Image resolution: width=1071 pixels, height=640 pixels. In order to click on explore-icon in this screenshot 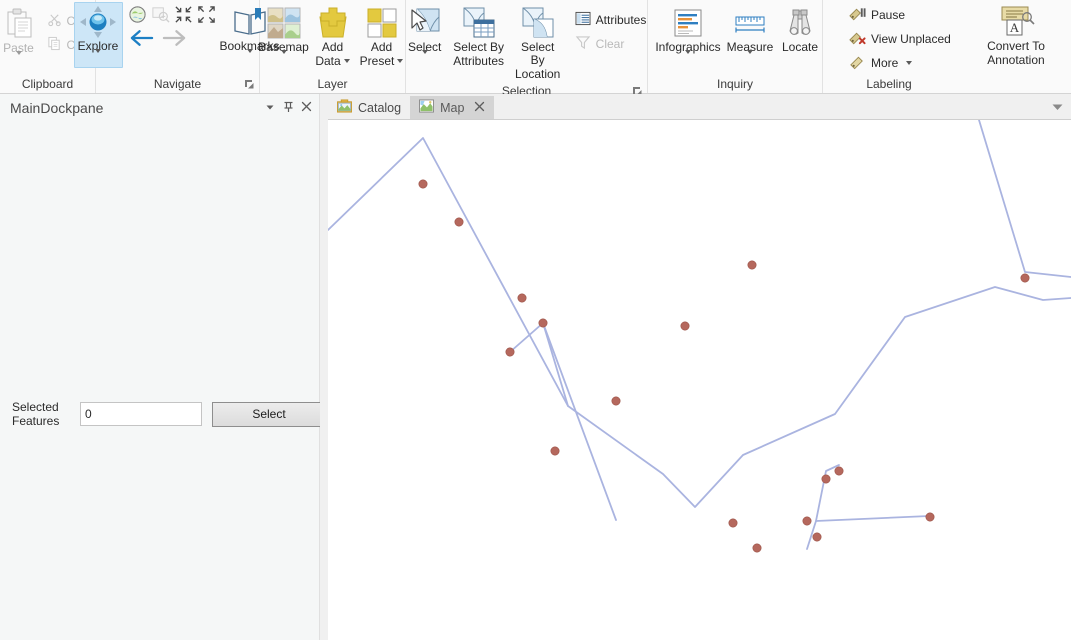, I will do `click(98, 22)`.